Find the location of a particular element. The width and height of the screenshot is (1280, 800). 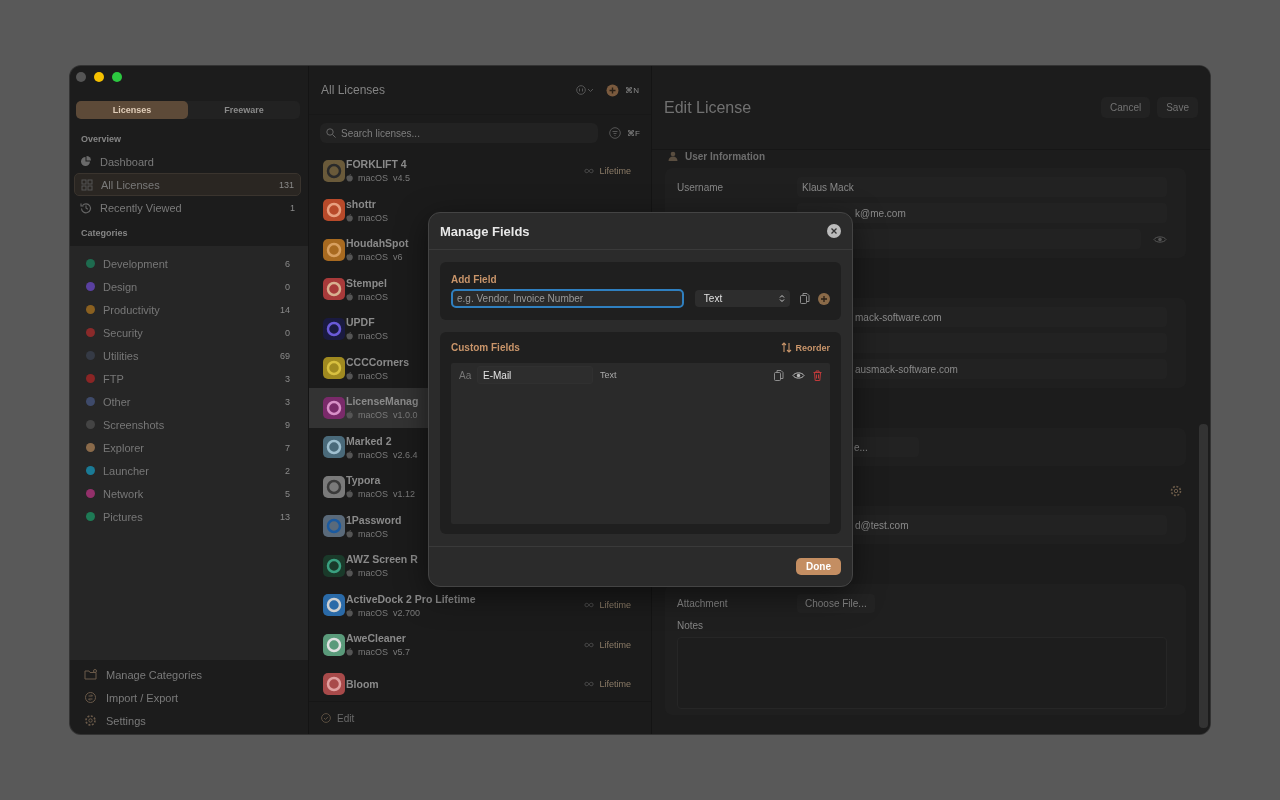

action-label: Manage Categories is located at coordinates (154, 674).